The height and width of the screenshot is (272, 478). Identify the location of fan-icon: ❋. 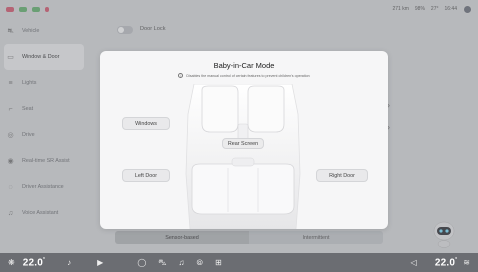
(11, 262).